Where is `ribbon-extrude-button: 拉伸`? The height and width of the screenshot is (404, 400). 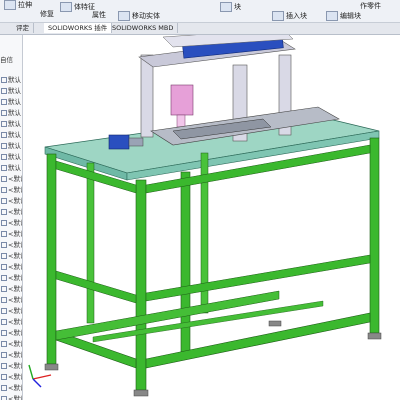
ribbon-extrude-button: 拉伸 is located at coordinates (18, 5).